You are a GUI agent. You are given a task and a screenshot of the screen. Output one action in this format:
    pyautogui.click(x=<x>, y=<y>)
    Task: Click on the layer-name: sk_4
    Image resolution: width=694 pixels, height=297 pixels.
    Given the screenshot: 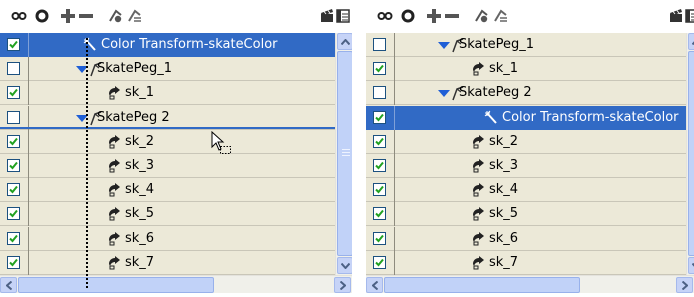 What is the action you would take?
    pyautogui.click(x=140, y=190)
    